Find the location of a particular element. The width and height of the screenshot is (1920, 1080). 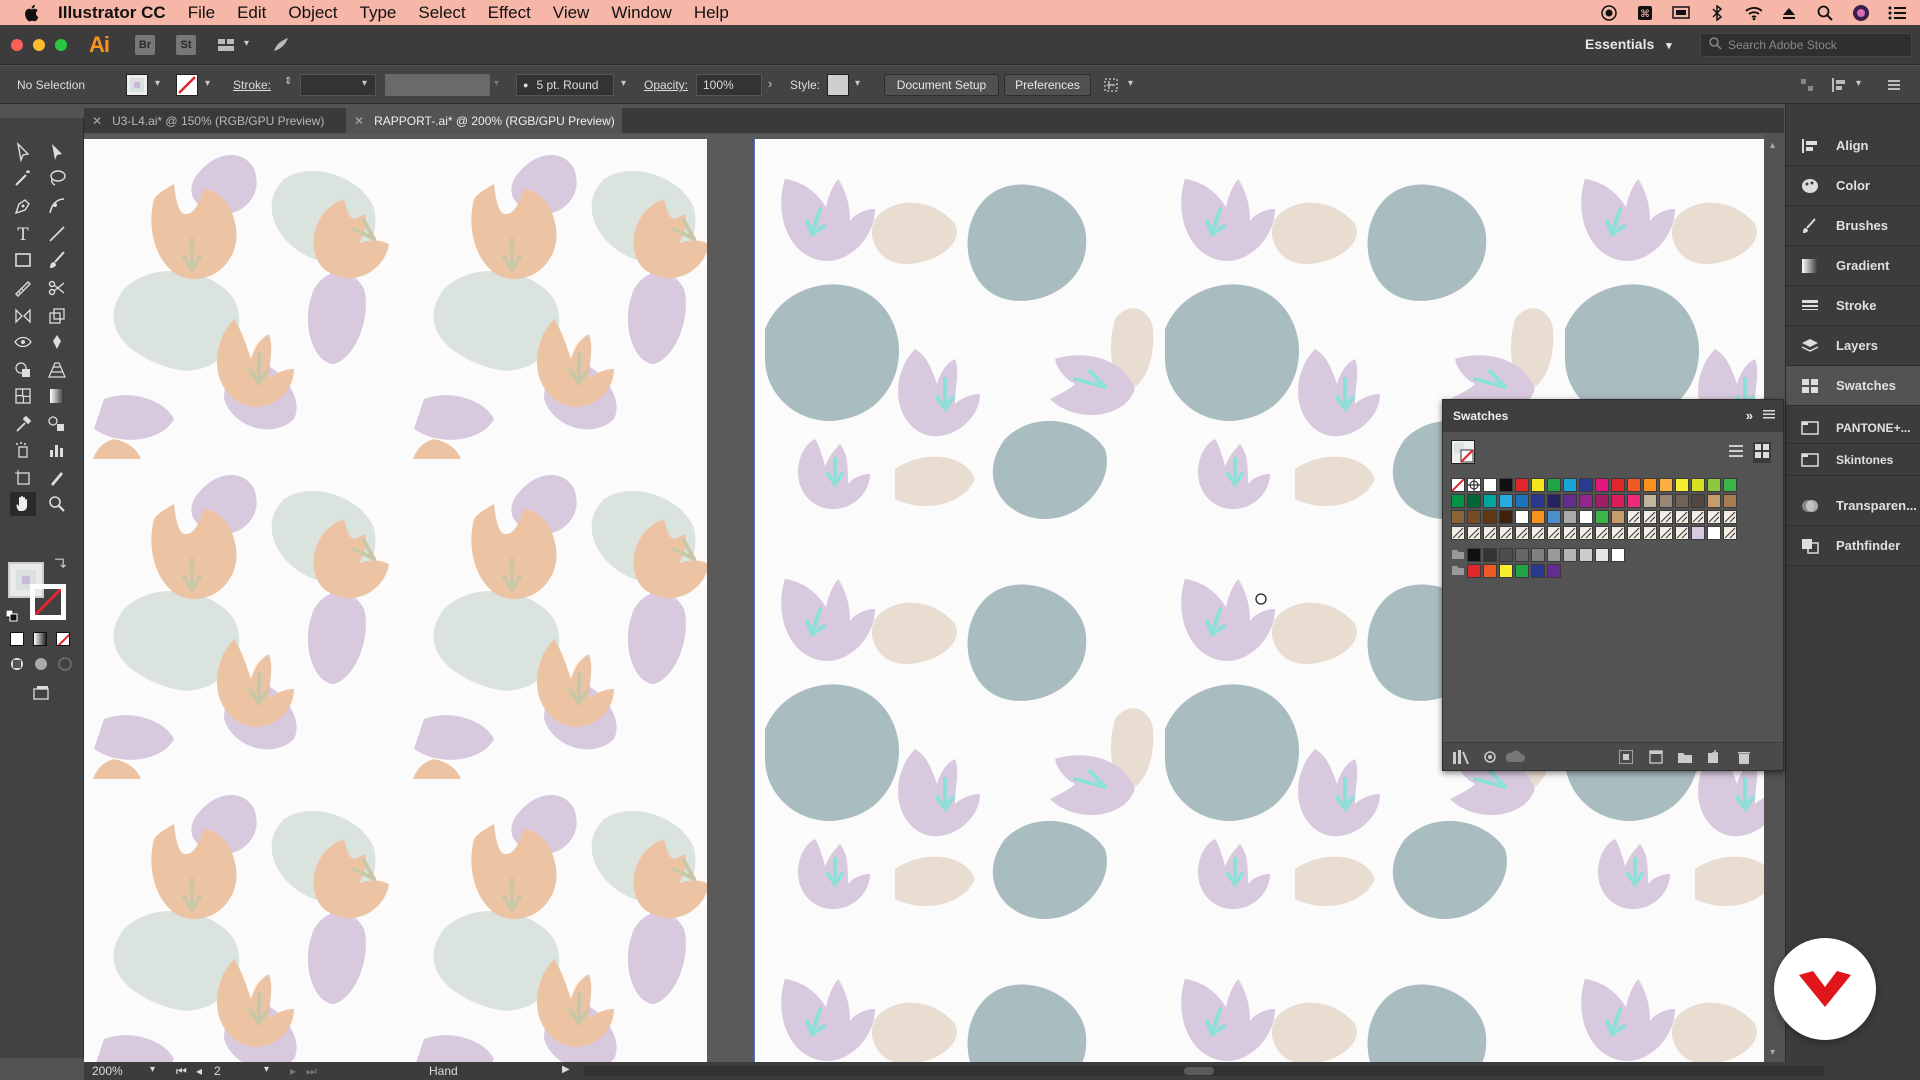

selection-tool-icon is located at coordinates (23, 152).